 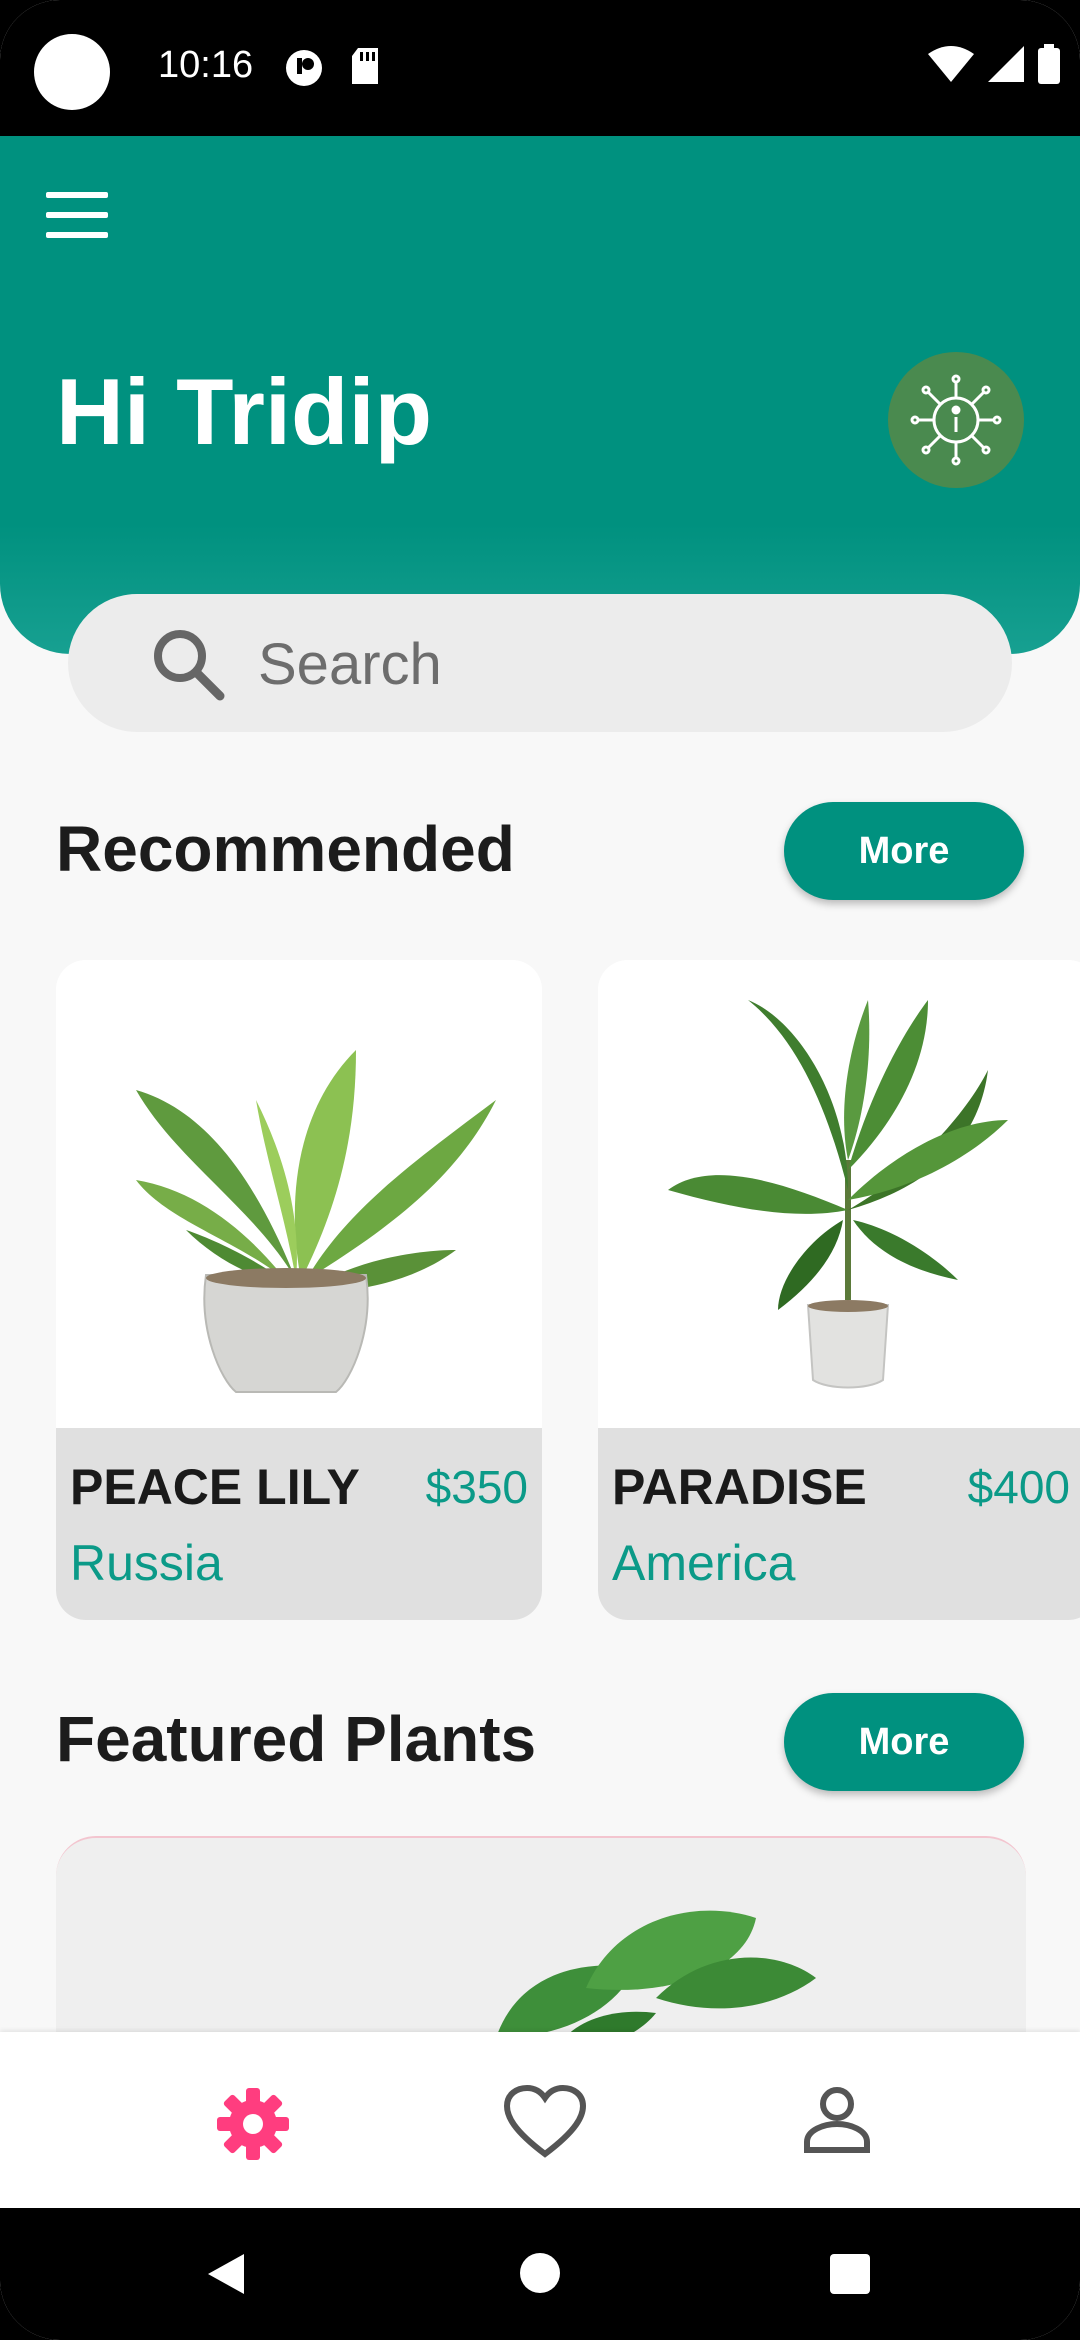 I want to click on info-network-icon, so click(x=956, y=420).